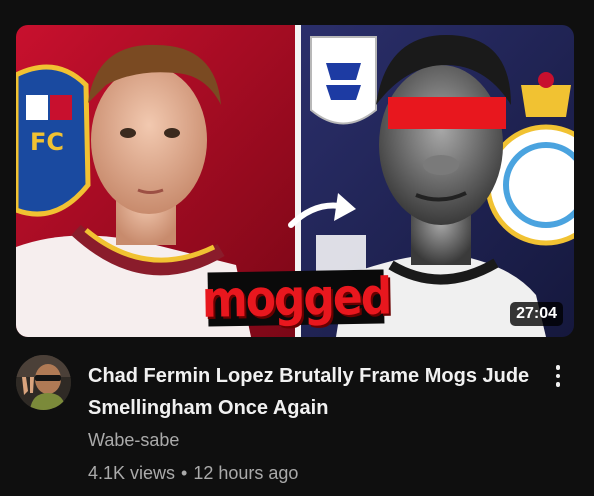 Image resolution: width=594 pixels, height=496 pixels. I want to click on svg-text: FC, so click(47, 142).